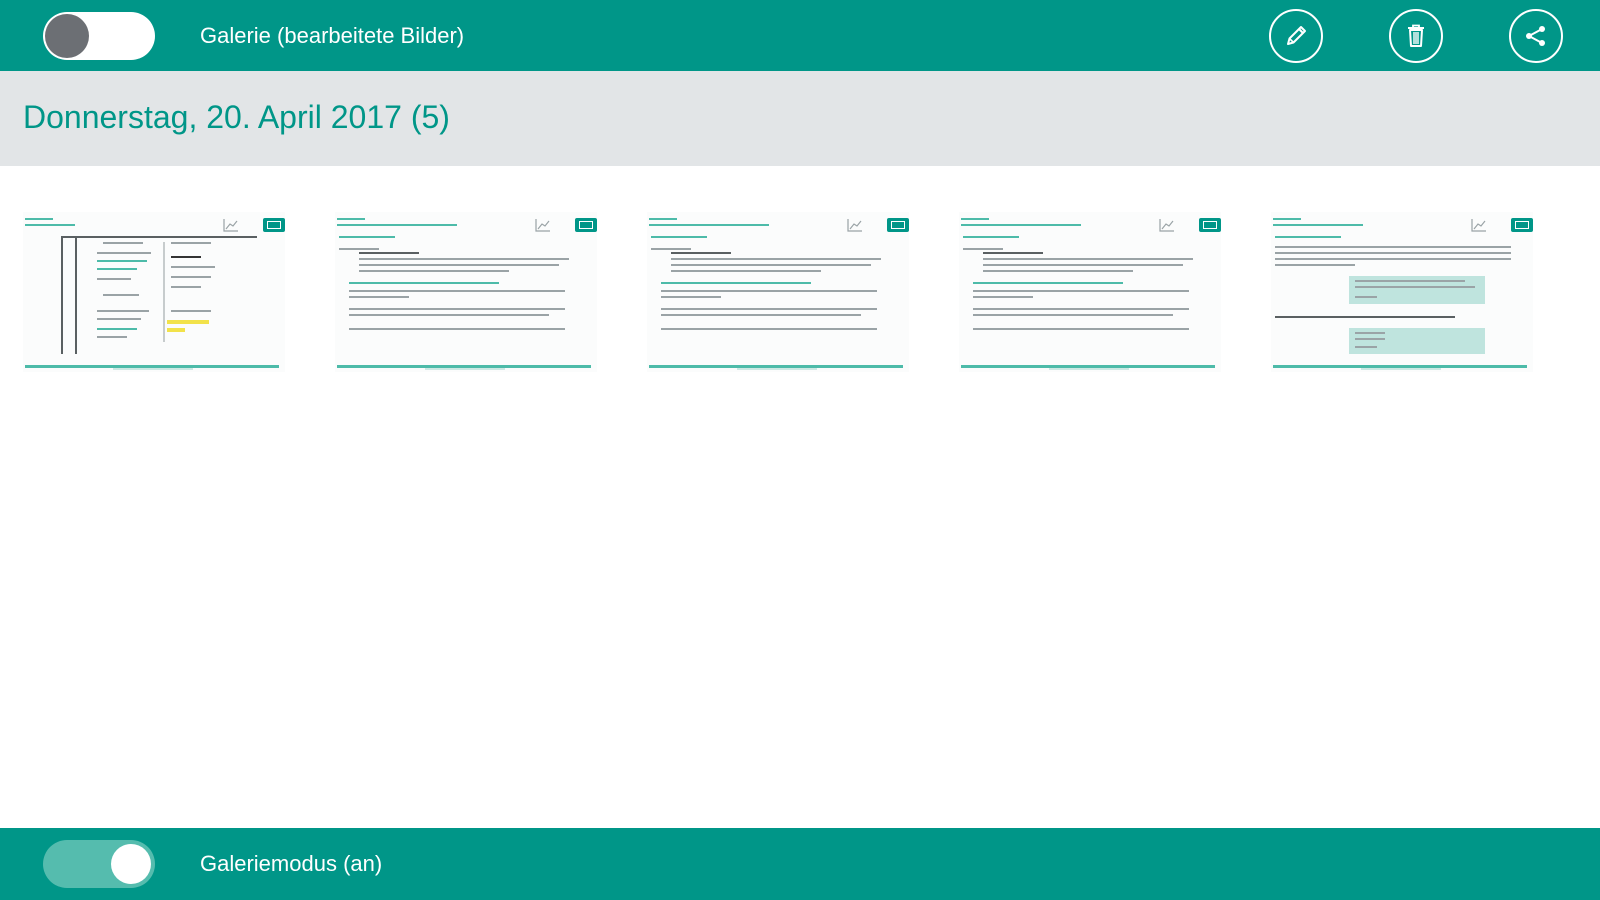 This screenshot has height=900, width=1600. What do you see at coordinates (99, 864) in the screenshot?
I see `gallery-mode-toggle` at bounding box center [99, 864].